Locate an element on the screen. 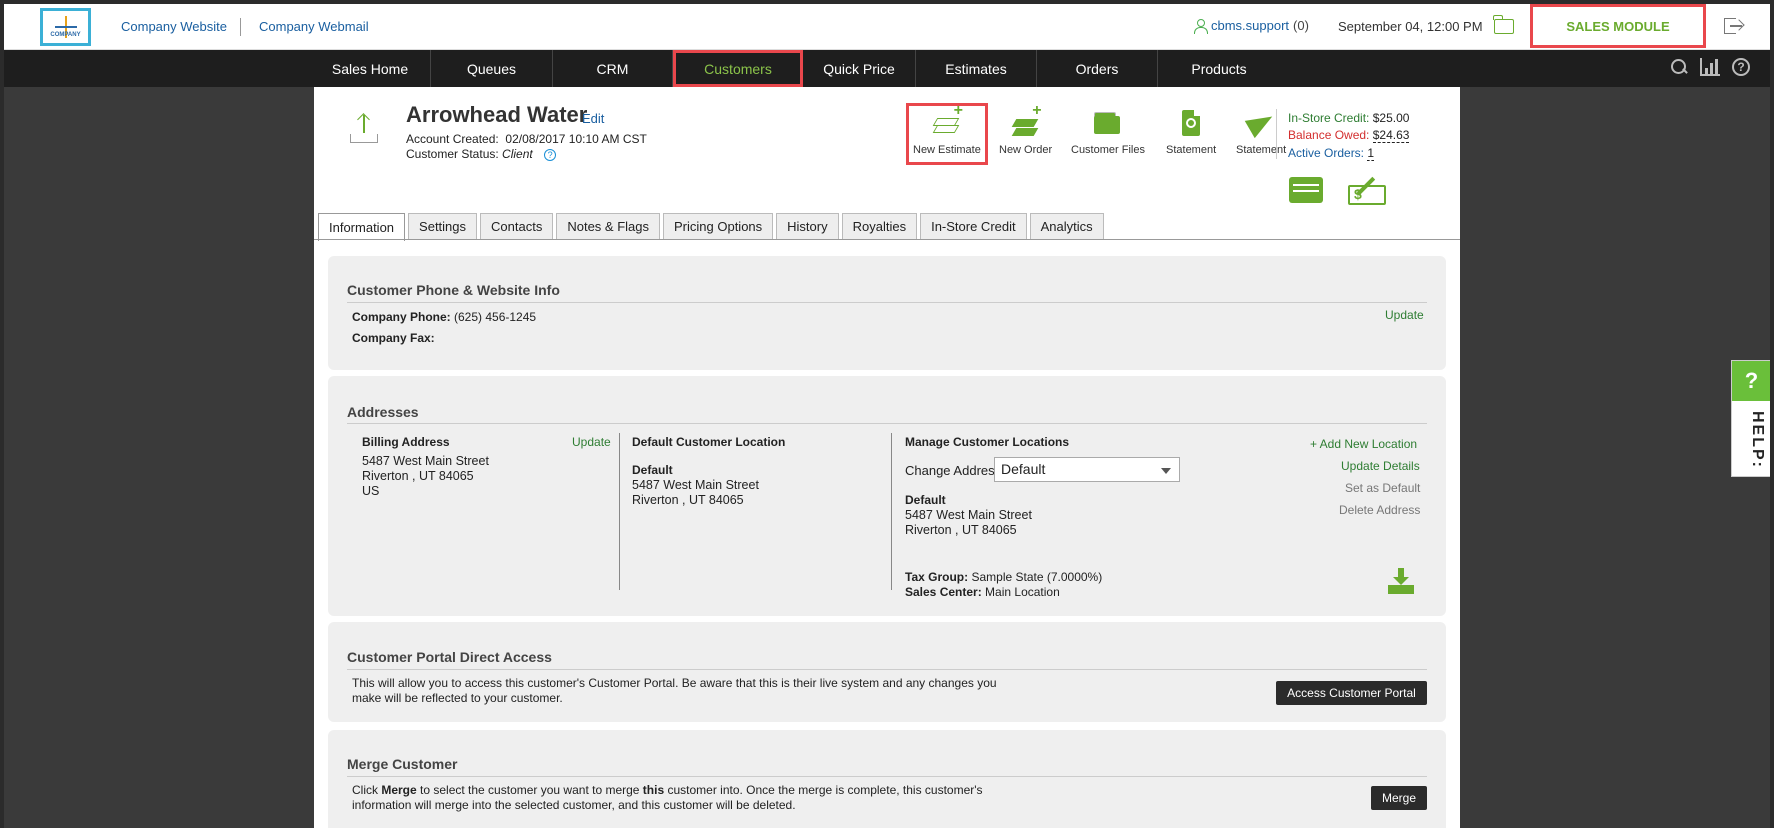 Image resolution: width=1774 pixels, height=828 pixels. tab-notes-flags: Notes & Flags is located at coordinates (608, 226).